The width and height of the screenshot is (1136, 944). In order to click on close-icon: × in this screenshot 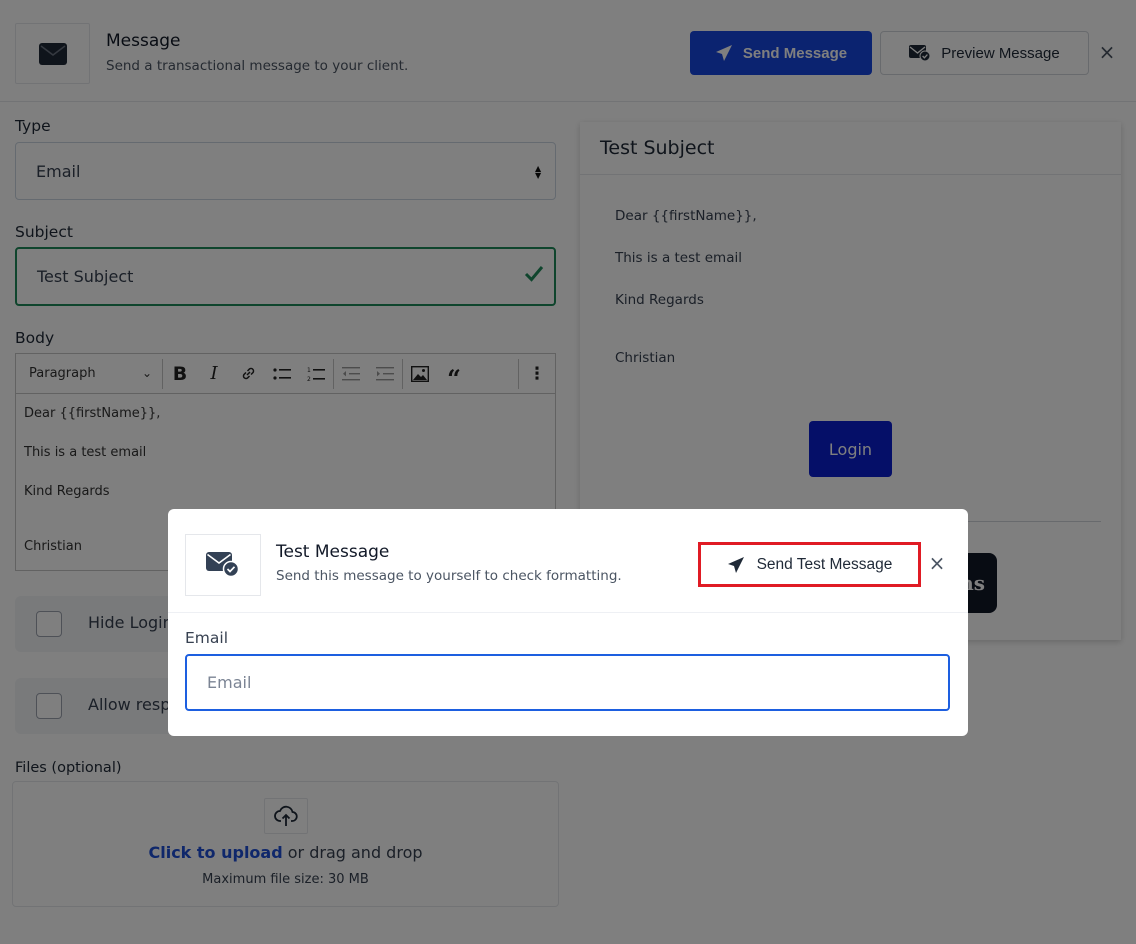, I will do `click(937, 563)`.